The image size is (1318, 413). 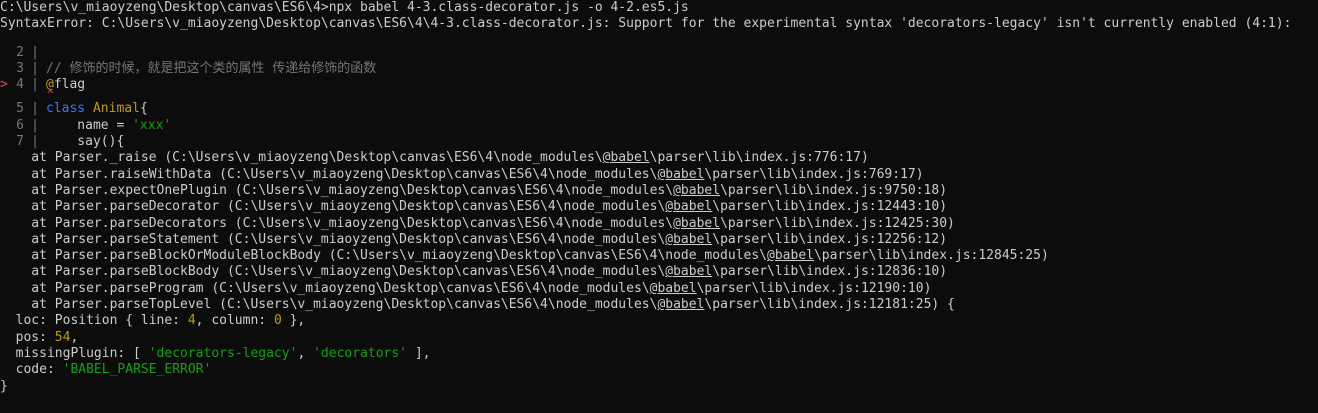 What do you see at coordinates (360, 353) in the screenshot?
I see `missing-plugin-b: 'decorators'` at bounding box center [360, 353].